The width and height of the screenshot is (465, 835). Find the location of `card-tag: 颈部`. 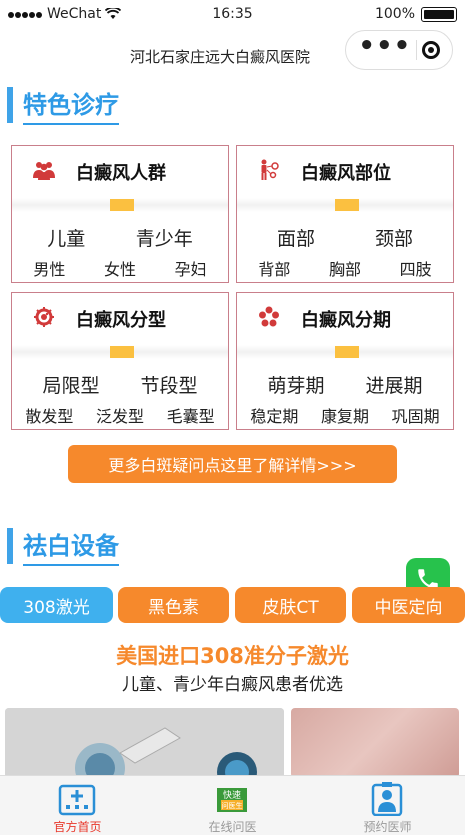

card-tag: 颈部 is located at coordinates (394, 237).